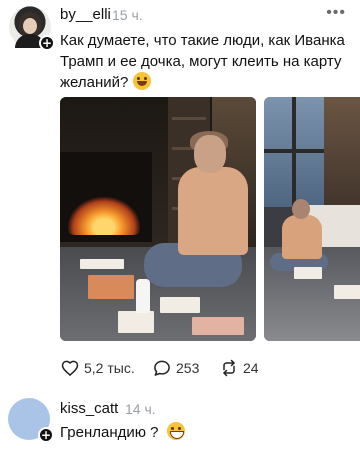 The width and height of the screenshot is (360, 474). What do you see at coordinates (141, 81) in the screenshot?
I see `sweat-smile-emoji-icon` at bounding box center [141, 81].